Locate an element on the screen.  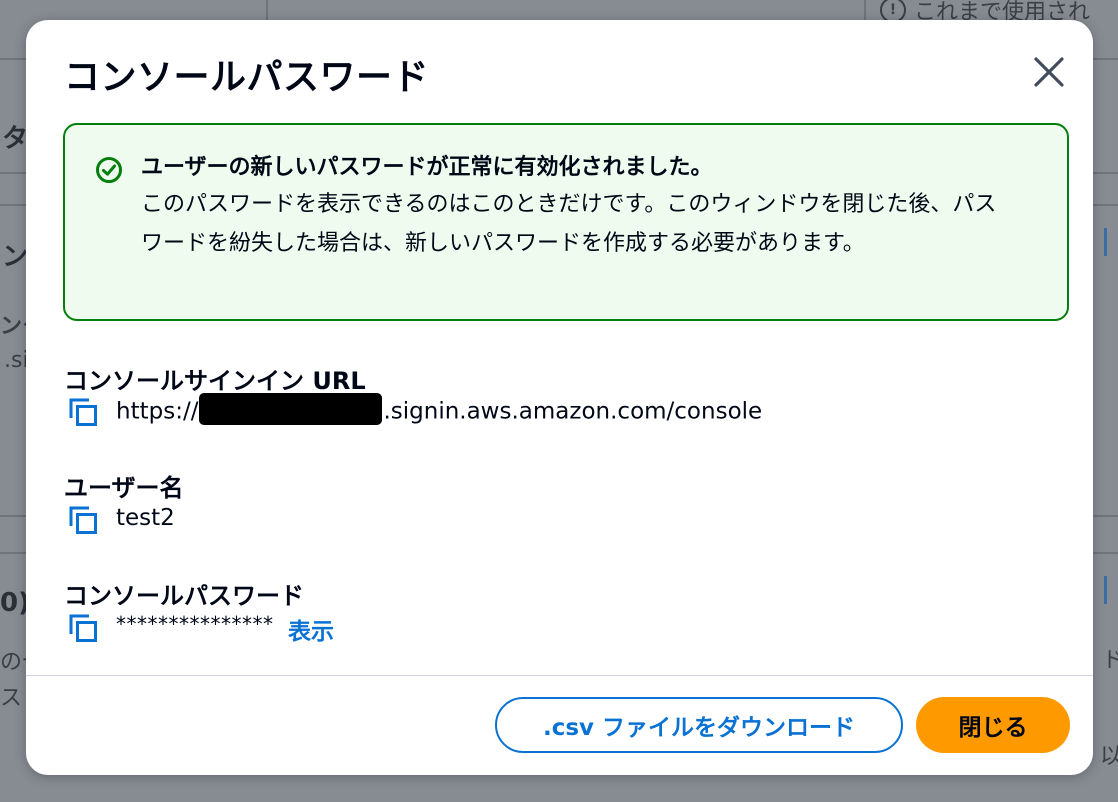
signin-url-value: https:// .signin.aws.amazon.com/console is located at coordinates (439, 410).